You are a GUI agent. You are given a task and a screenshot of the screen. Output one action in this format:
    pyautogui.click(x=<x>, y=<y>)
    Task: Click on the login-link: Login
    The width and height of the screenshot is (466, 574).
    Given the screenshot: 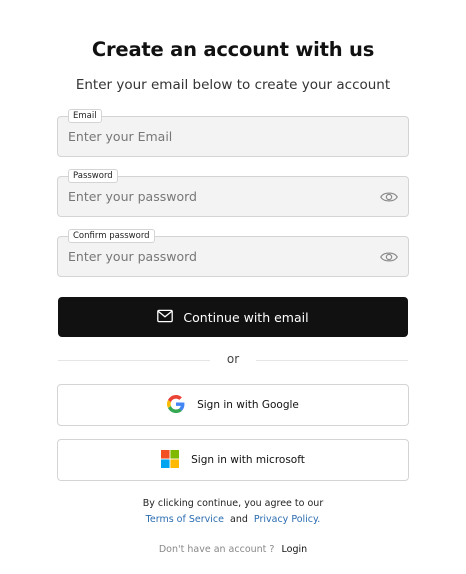 What is the action you would take?
    pyautogui.click(x=295, y=549)
    